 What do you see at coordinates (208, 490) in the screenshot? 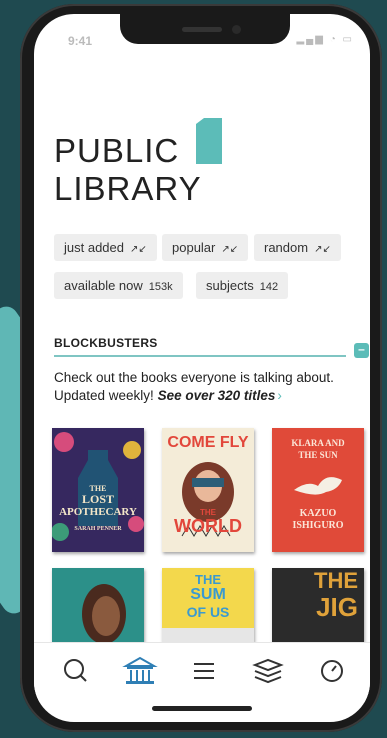
I see `book-cover: COME FLY THE WORLD` at bounding box center [208, 490].